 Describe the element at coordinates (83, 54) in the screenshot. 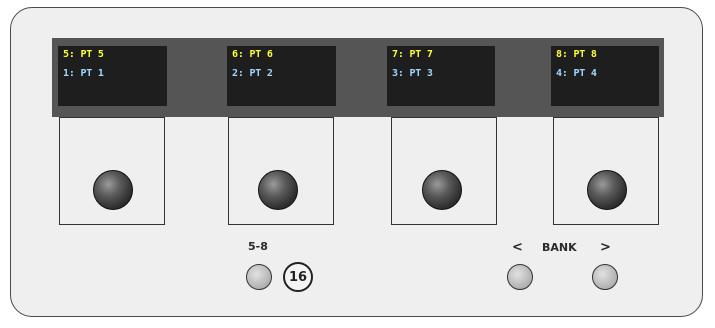

I see `channel-1-top-label: 5: PT 5` at that location.